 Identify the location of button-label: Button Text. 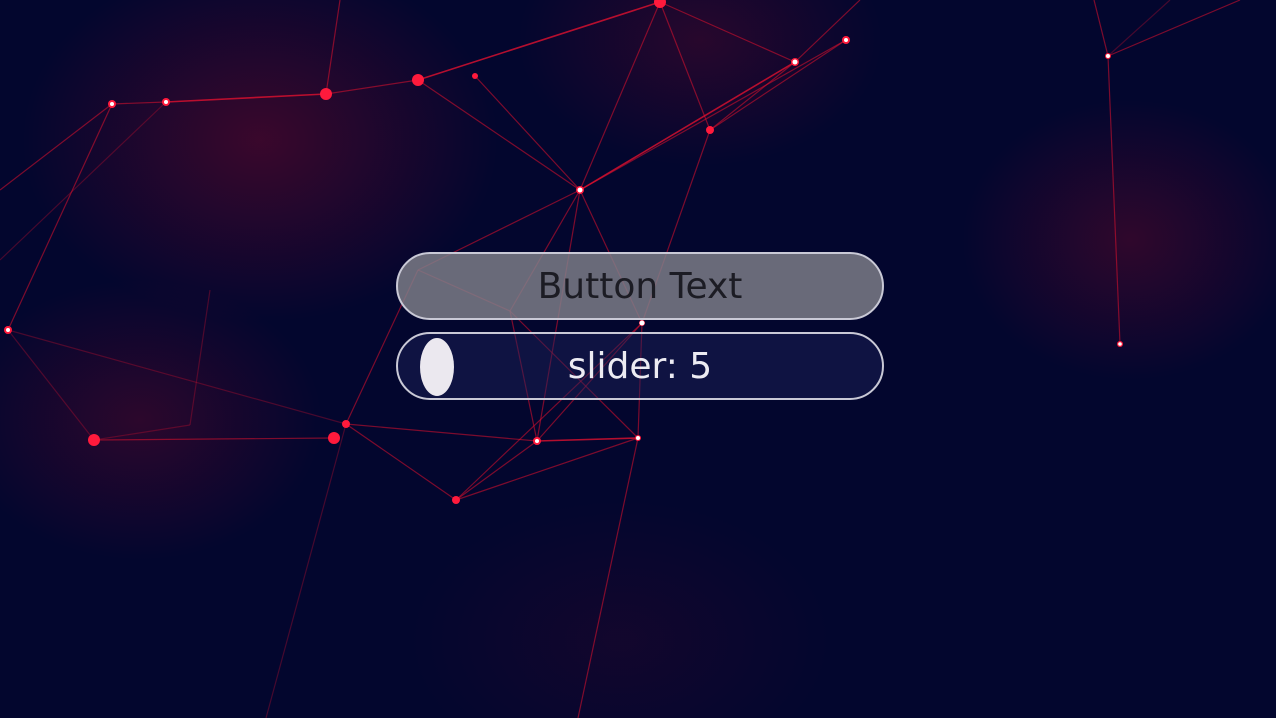
(640, 286).